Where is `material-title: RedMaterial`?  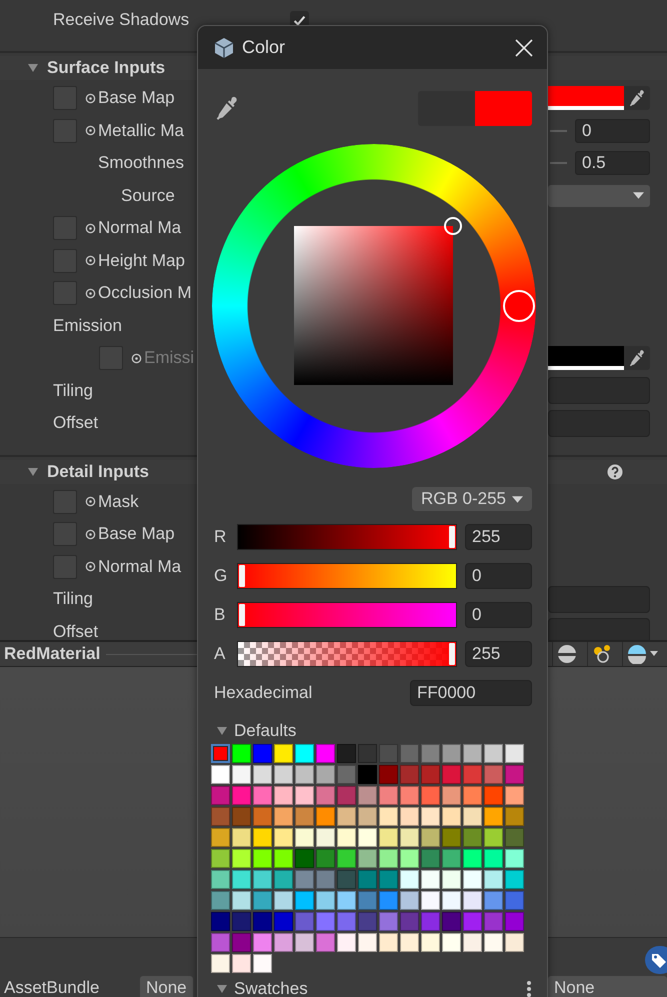
material-title: RedMaterial is located at coordinates (52, 654).